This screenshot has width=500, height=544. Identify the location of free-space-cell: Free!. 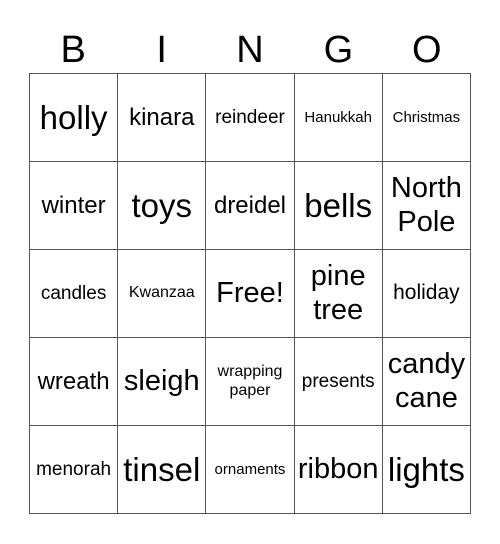
(250, 294).